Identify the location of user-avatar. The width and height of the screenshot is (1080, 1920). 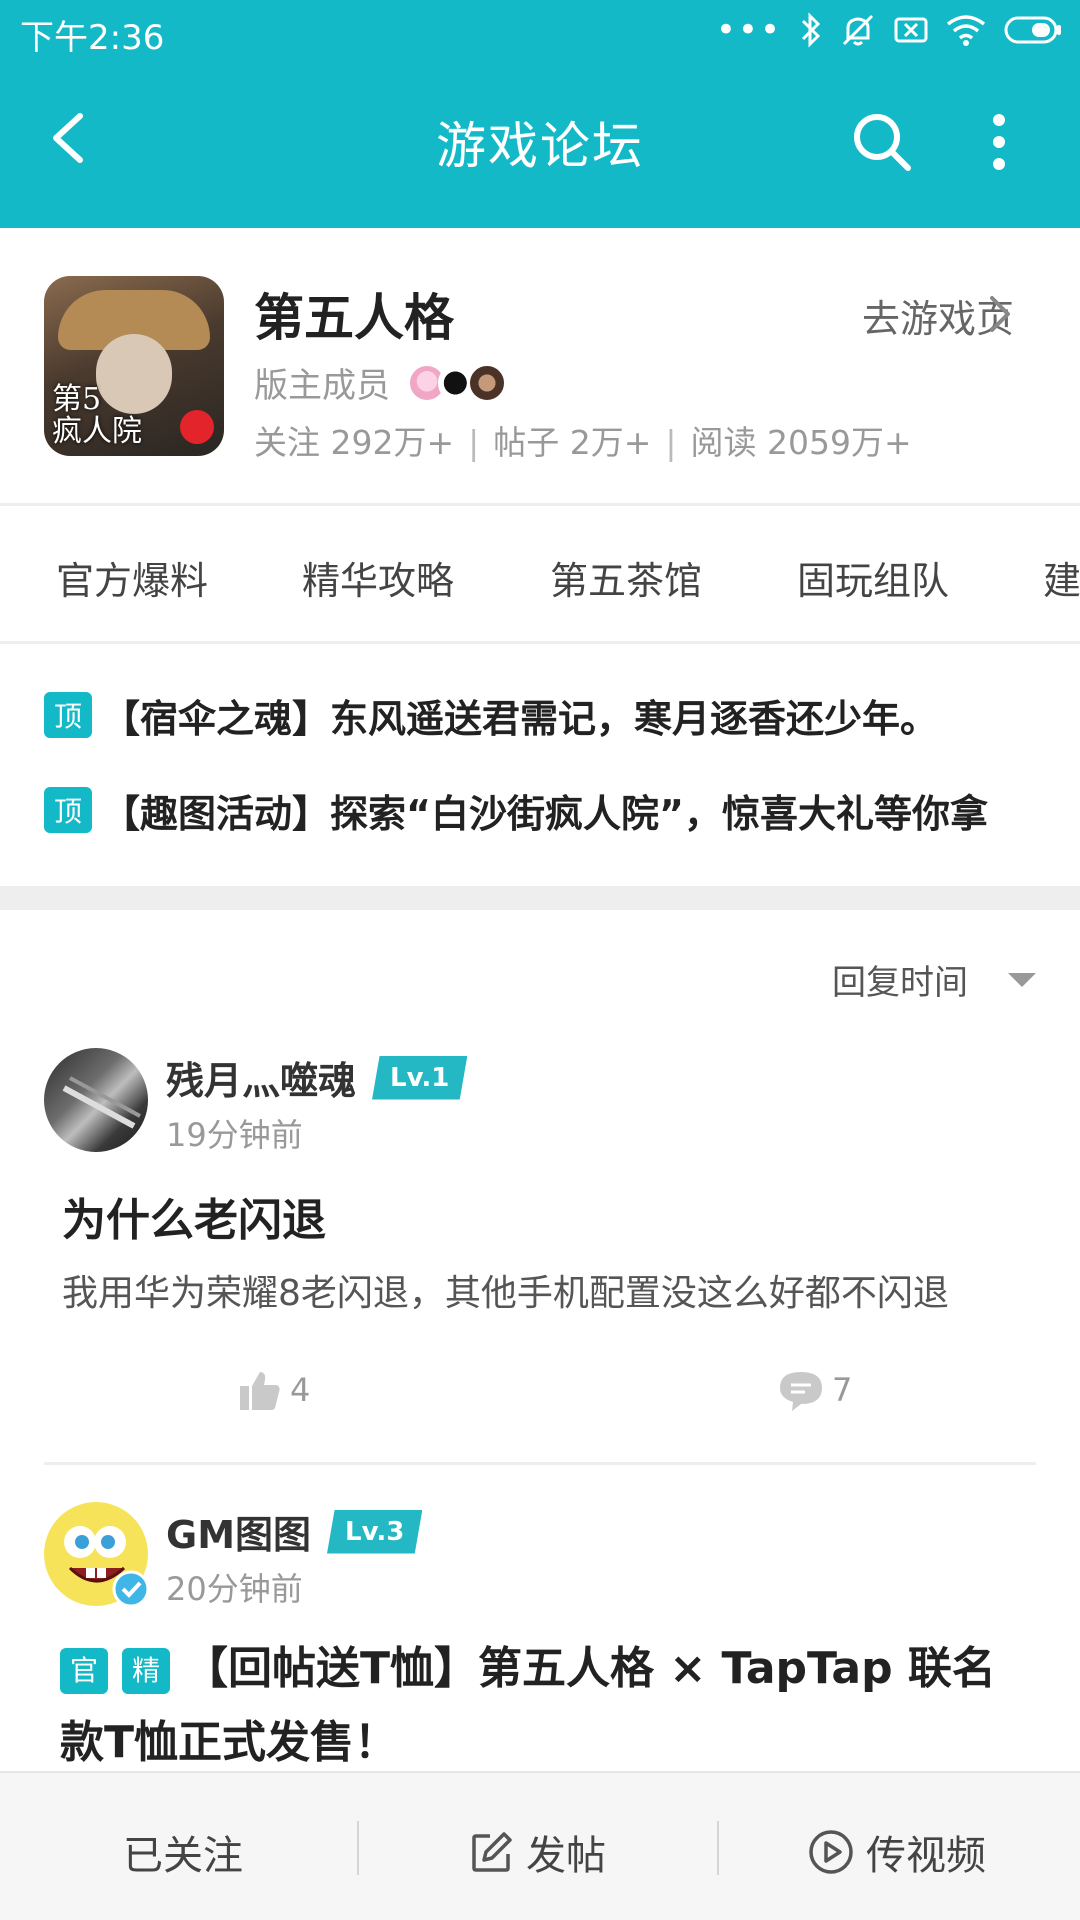
(96, 1100).